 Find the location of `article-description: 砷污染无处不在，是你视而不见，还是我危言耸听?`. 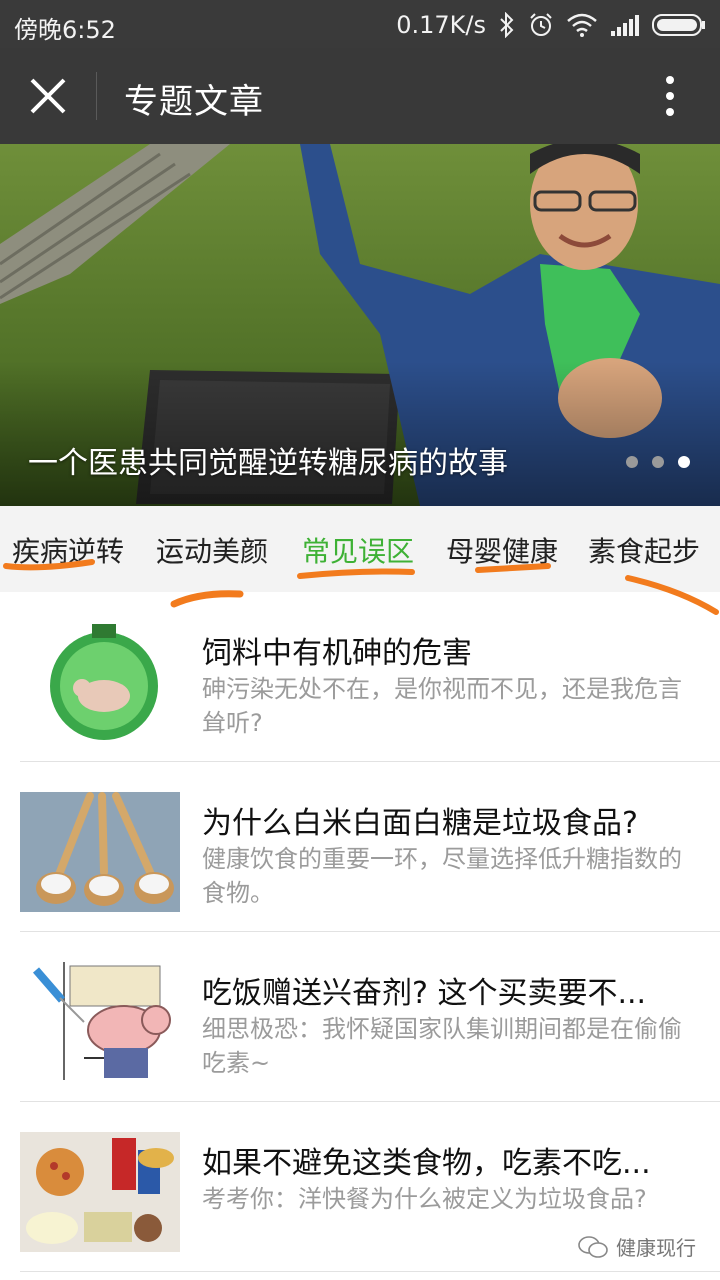

article-description: 砷污染无处不在，是你视而不见，还是我危言耸听? is located at coordinates (442, 706).